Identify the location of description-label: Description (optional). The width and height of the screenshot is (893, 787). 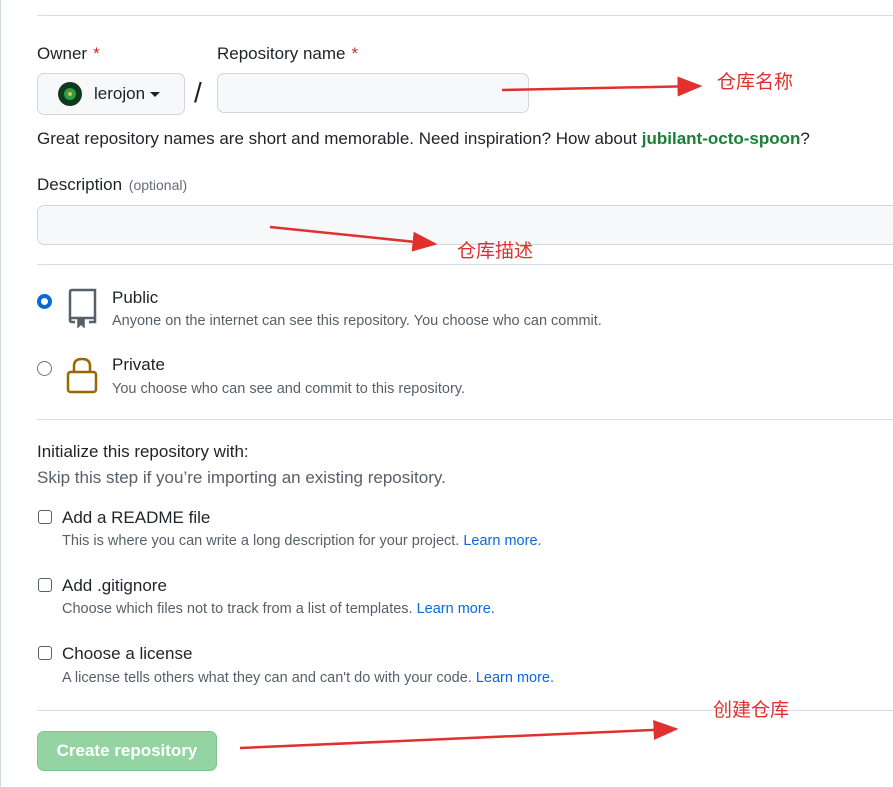
(112, 184).